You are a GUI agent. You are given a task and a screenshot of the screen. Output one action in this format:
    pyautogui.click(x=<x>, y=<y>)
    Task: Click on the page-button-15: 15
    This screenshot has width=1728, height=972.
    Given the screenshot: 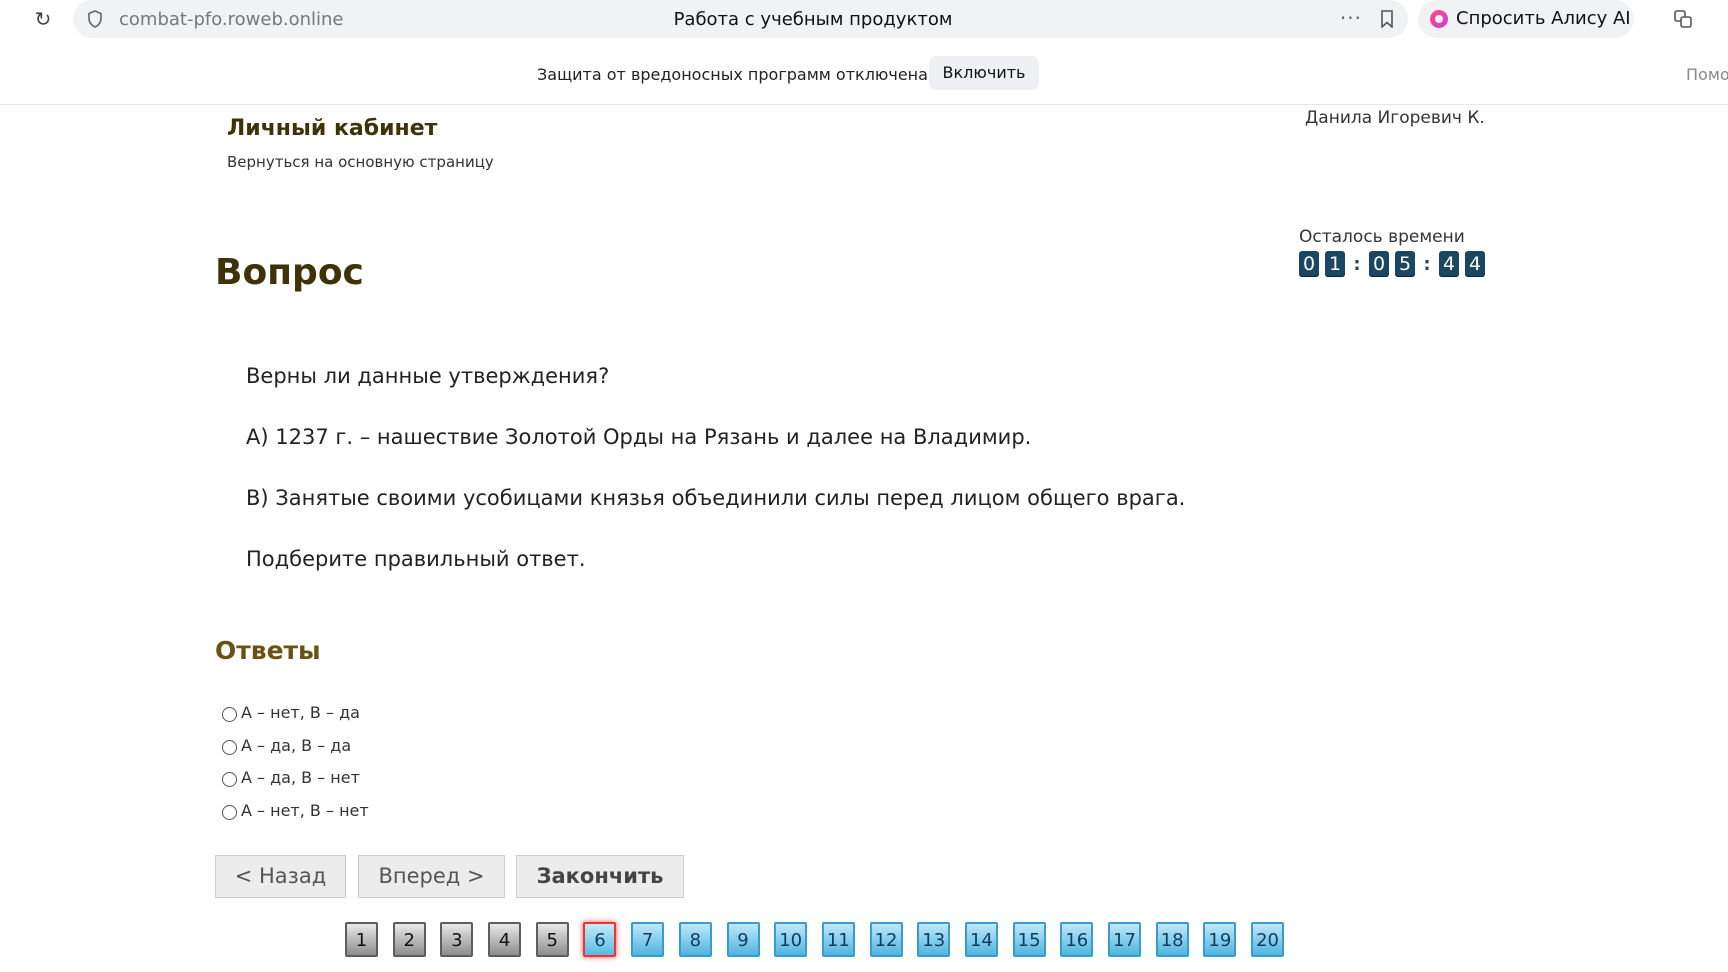 What is the action you would take?
    pyautogui.click(x=1029, y=939)
    